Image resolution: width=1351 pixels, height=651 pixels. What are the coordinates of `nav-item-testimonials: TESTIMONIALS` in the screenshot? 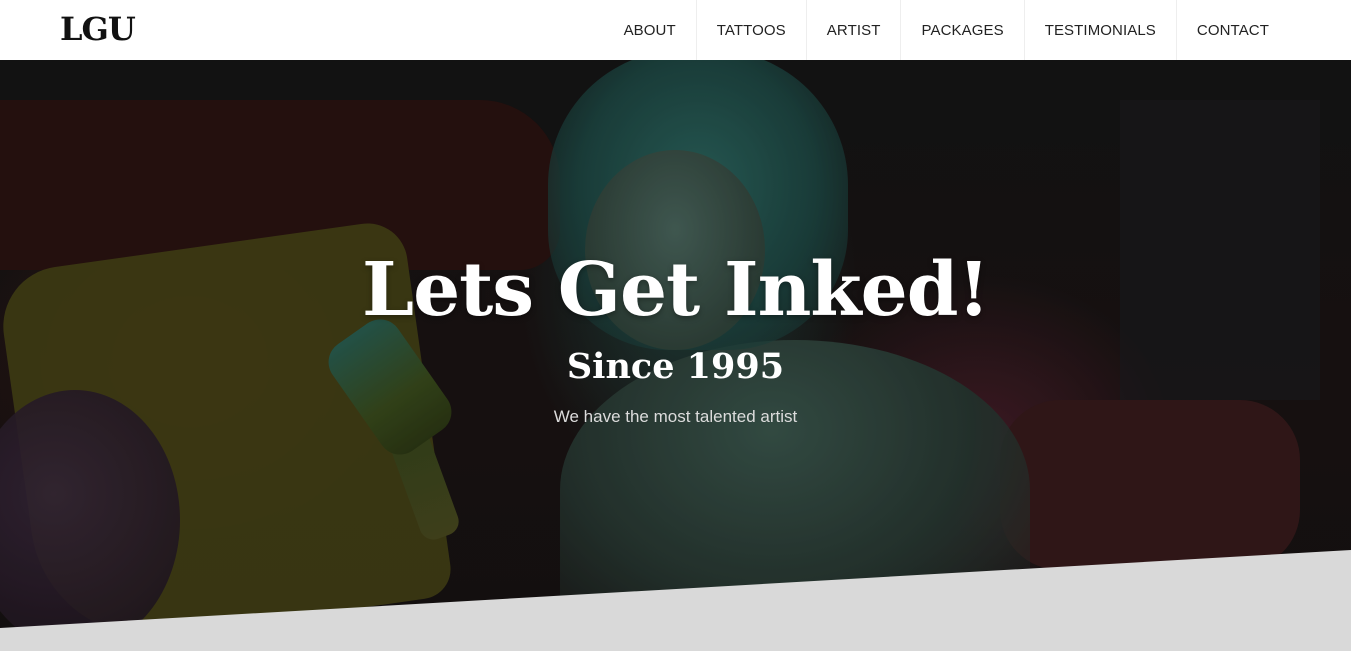 It's located at (1099, 30).